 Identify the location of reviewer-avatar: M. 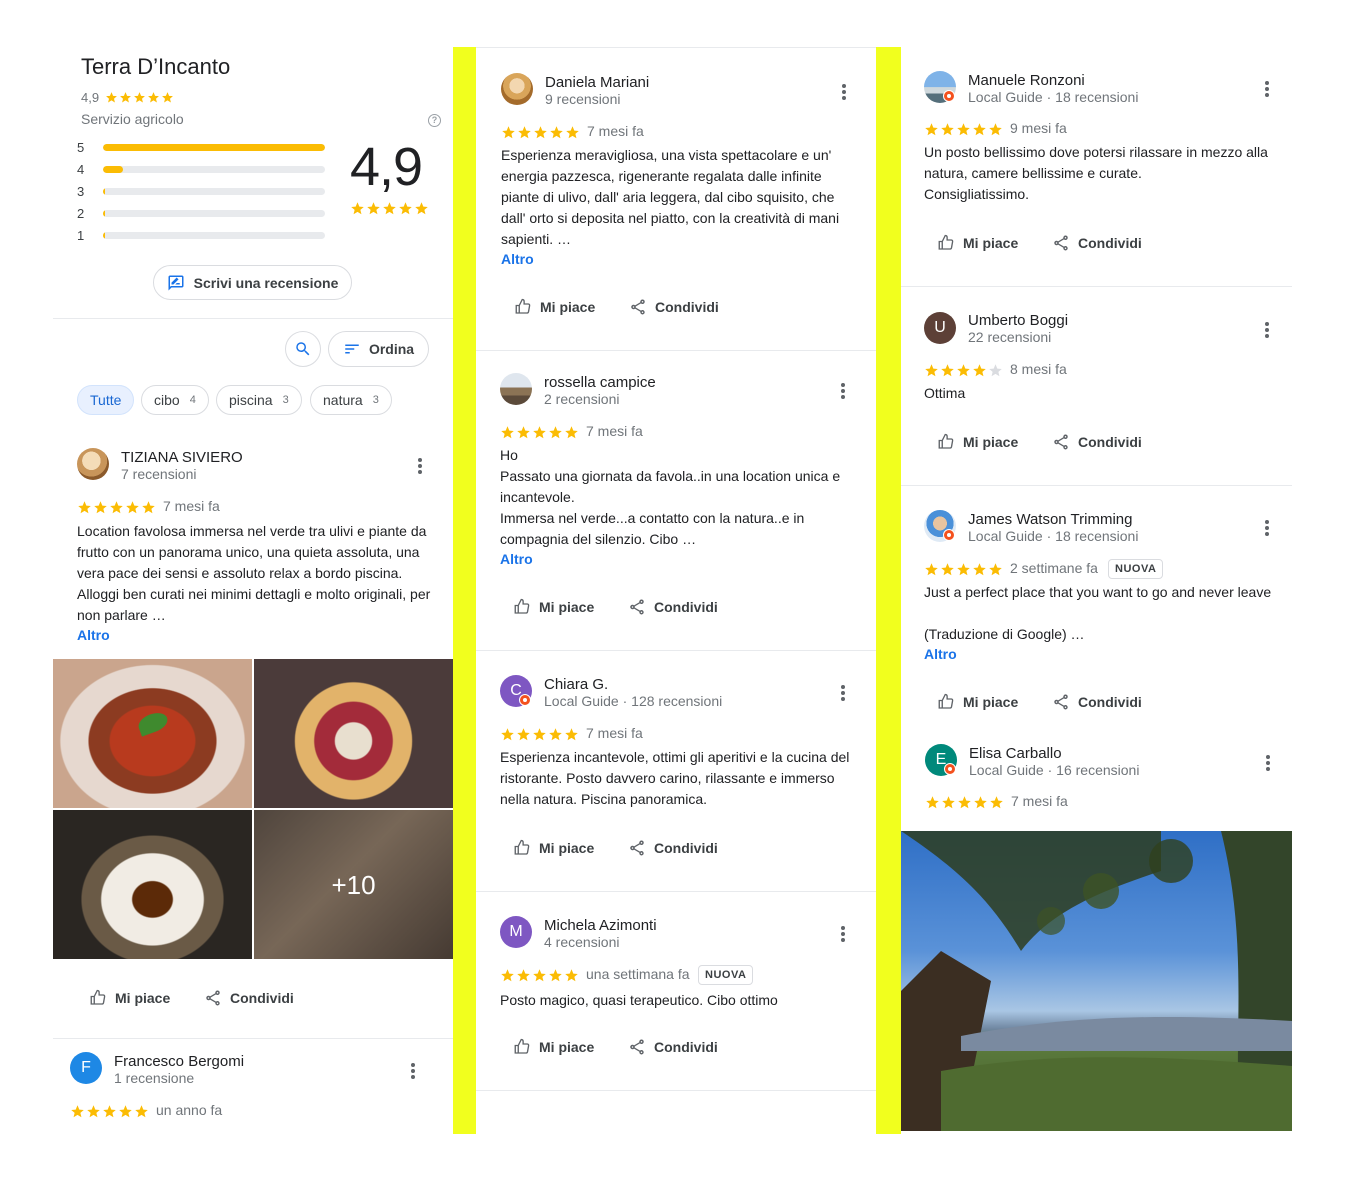
(516, 932).